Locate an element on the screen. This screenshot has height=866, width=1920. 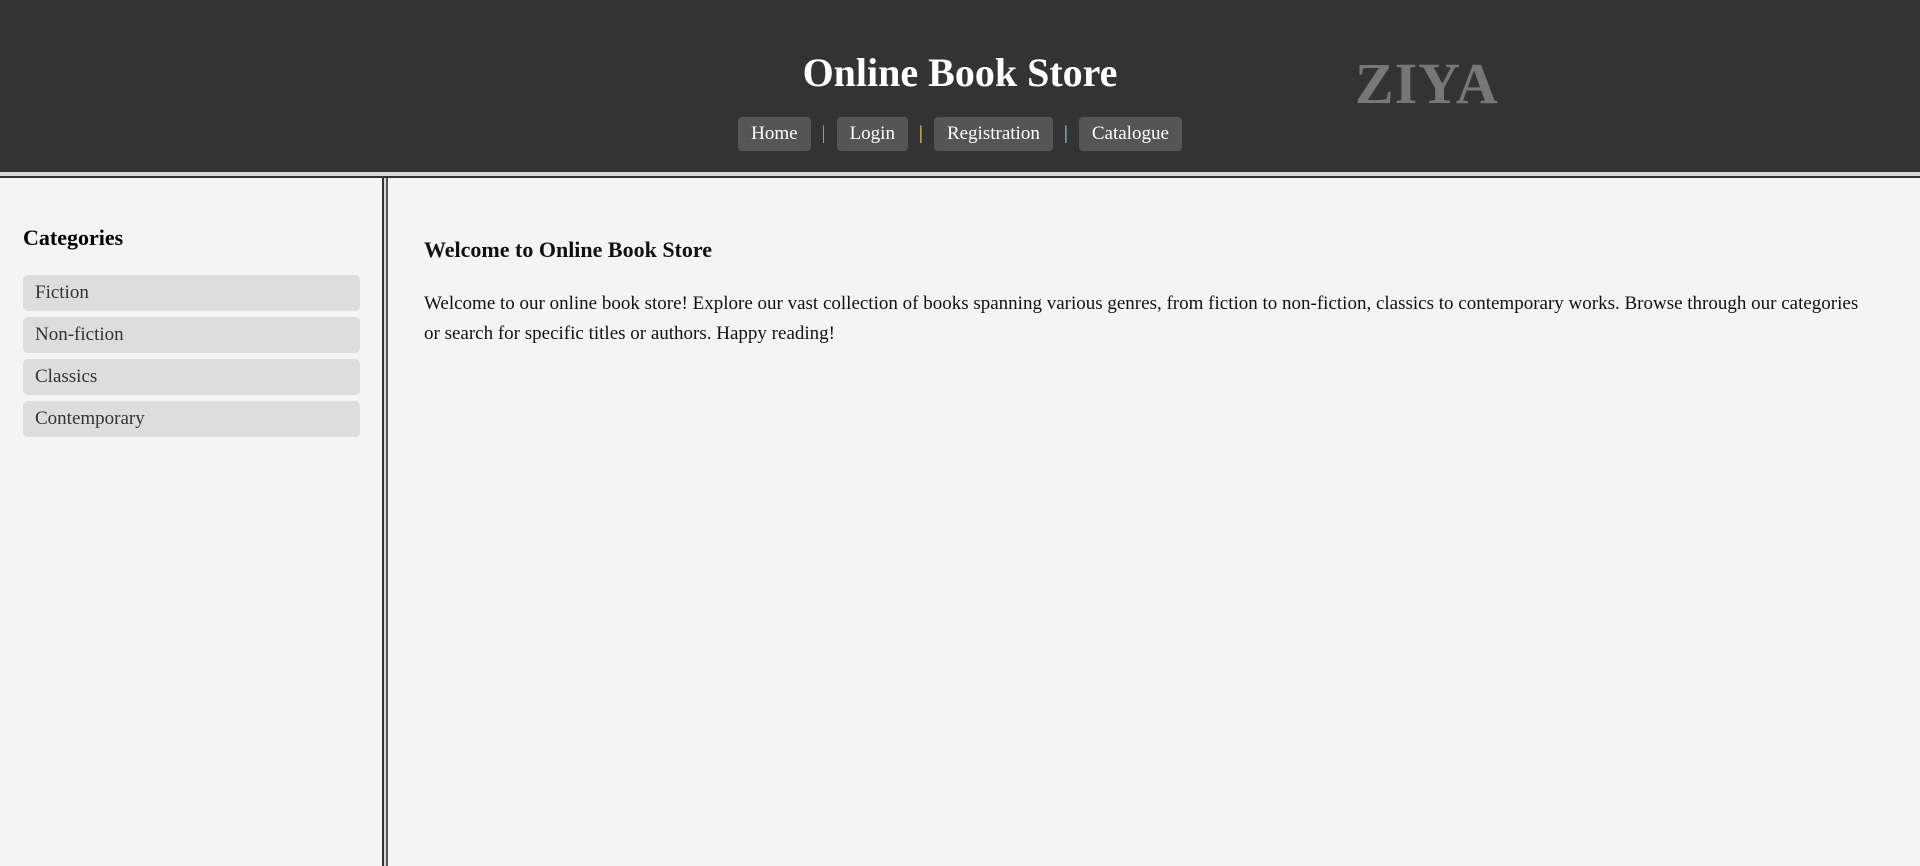
sidebar-heading: Categories is located at coordinates (73, 237).